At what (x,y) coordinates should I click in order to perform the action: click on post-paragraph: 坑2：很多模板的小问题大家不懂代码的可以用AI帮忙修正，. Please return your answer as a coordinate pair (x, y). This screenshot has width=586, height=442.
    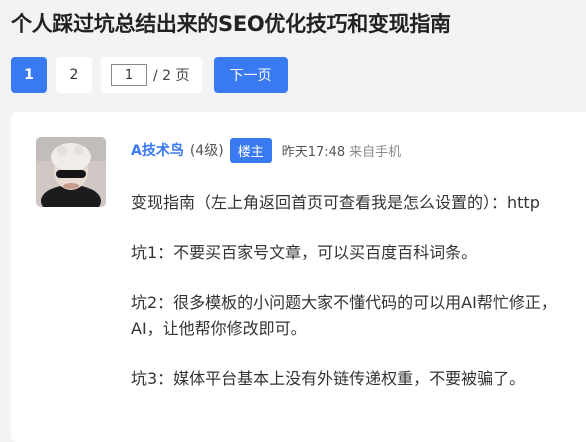
    Looking at the image, I should click on (344, 302).